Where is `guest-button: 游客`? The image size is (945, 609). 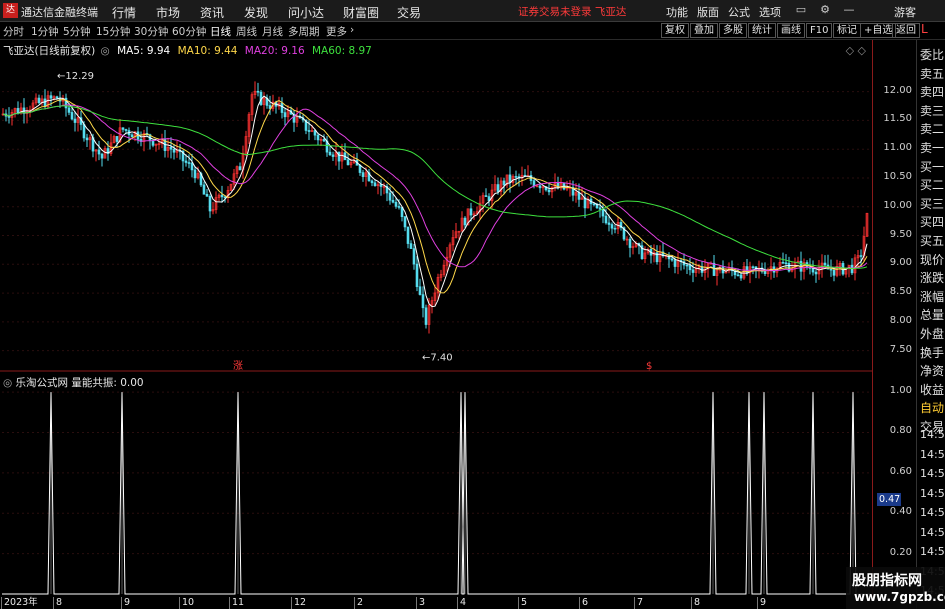
guest-button: 游客 is located at coordinates (905, 12).